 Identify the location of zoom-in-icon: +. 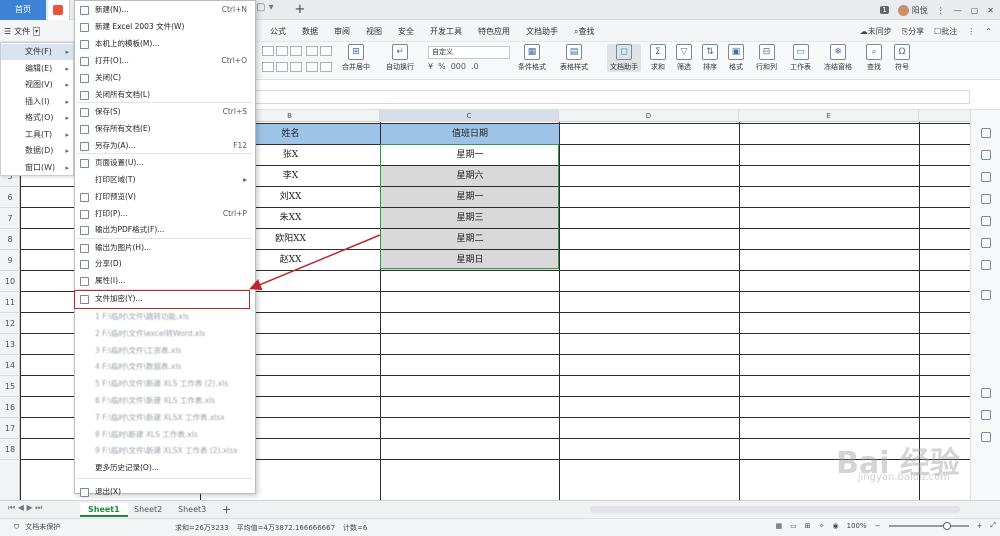
(980, 526).